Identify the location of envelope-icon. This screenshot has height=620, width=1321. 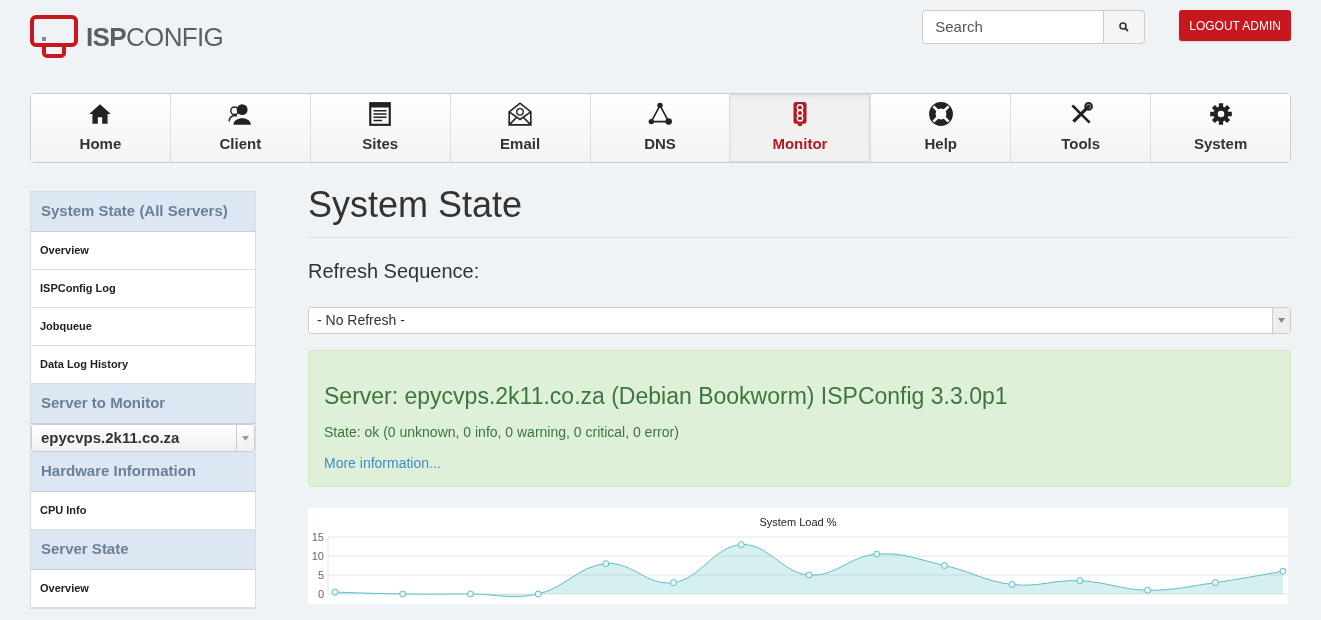
(520, 113).